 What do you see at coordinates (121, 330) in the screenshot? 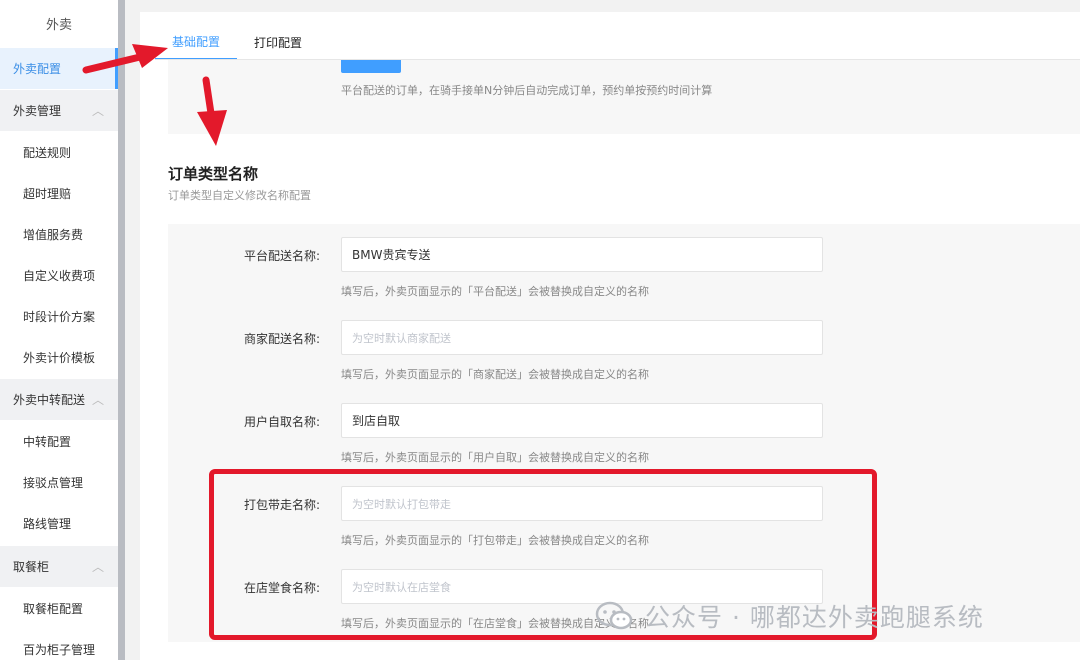
I see `sidebar-scrollbar` at bounding box center [121, 330].